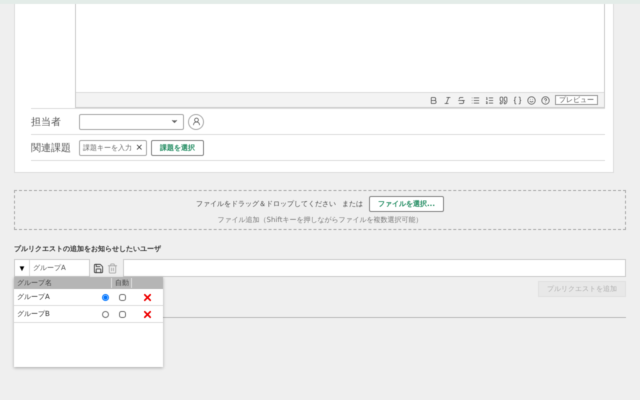  What do you see at coordinates (517, 100) in the screenshot?
I see `code-icon` at bounding box center [517, 100].